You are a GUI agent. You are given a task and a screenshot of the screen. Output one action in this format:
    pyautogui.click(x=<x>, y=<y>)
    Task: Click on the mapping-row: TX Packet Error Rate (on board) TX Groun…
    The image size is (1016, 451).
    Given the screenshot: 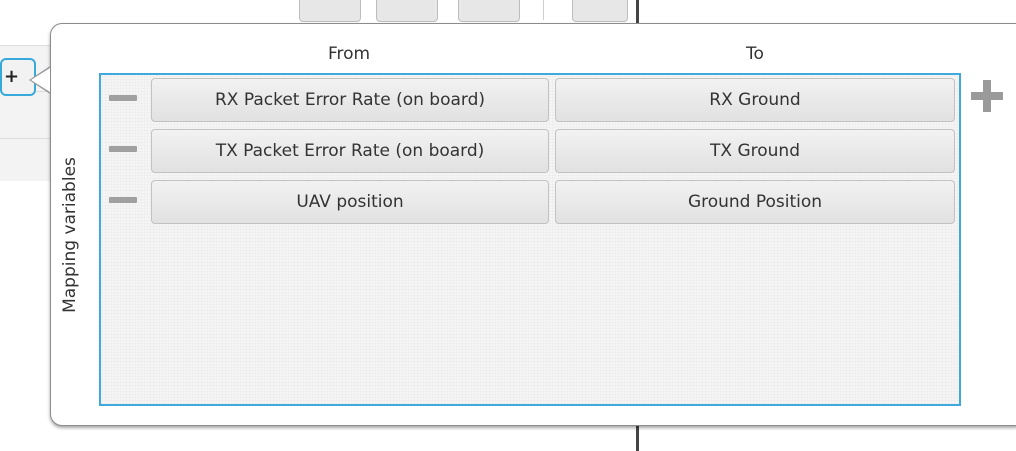 What is the action you would take?
    pyautogui.click(x=530, y=150)
    